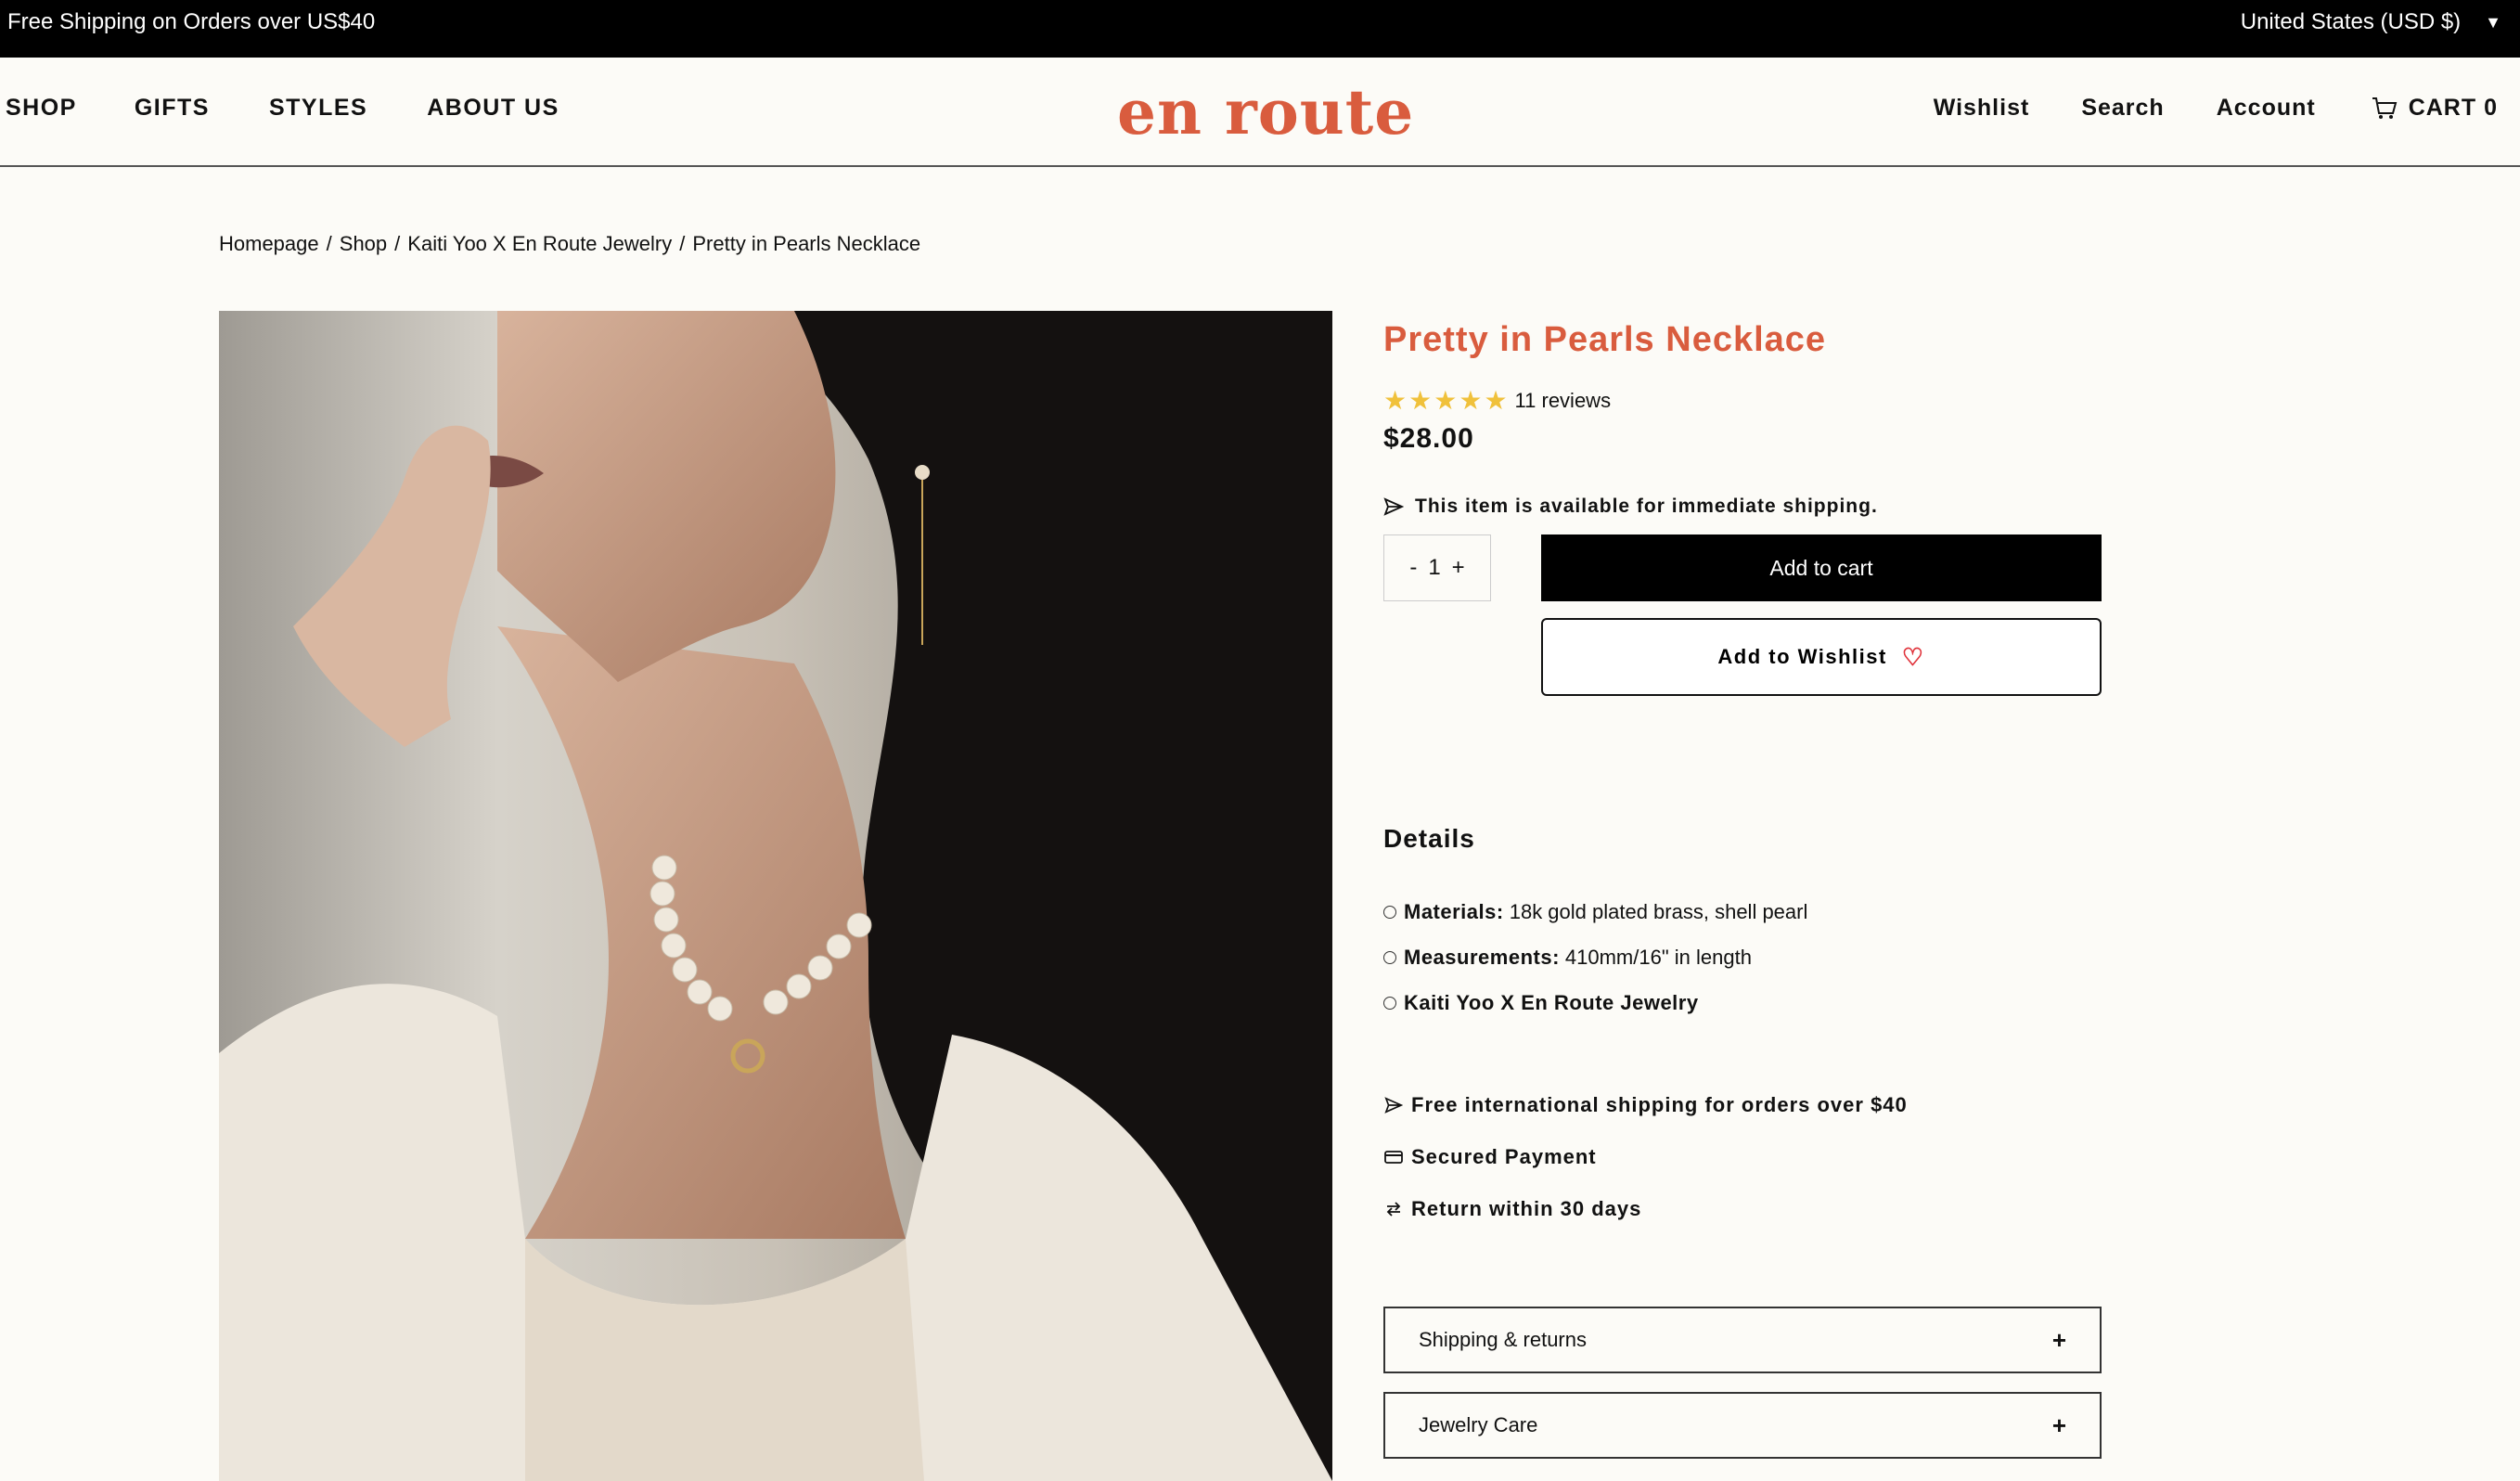  What do you see at coordinates (1413, 568) in the screenshot?
I see `qty-decrease-button: -` at bounding box center [1413, 568].